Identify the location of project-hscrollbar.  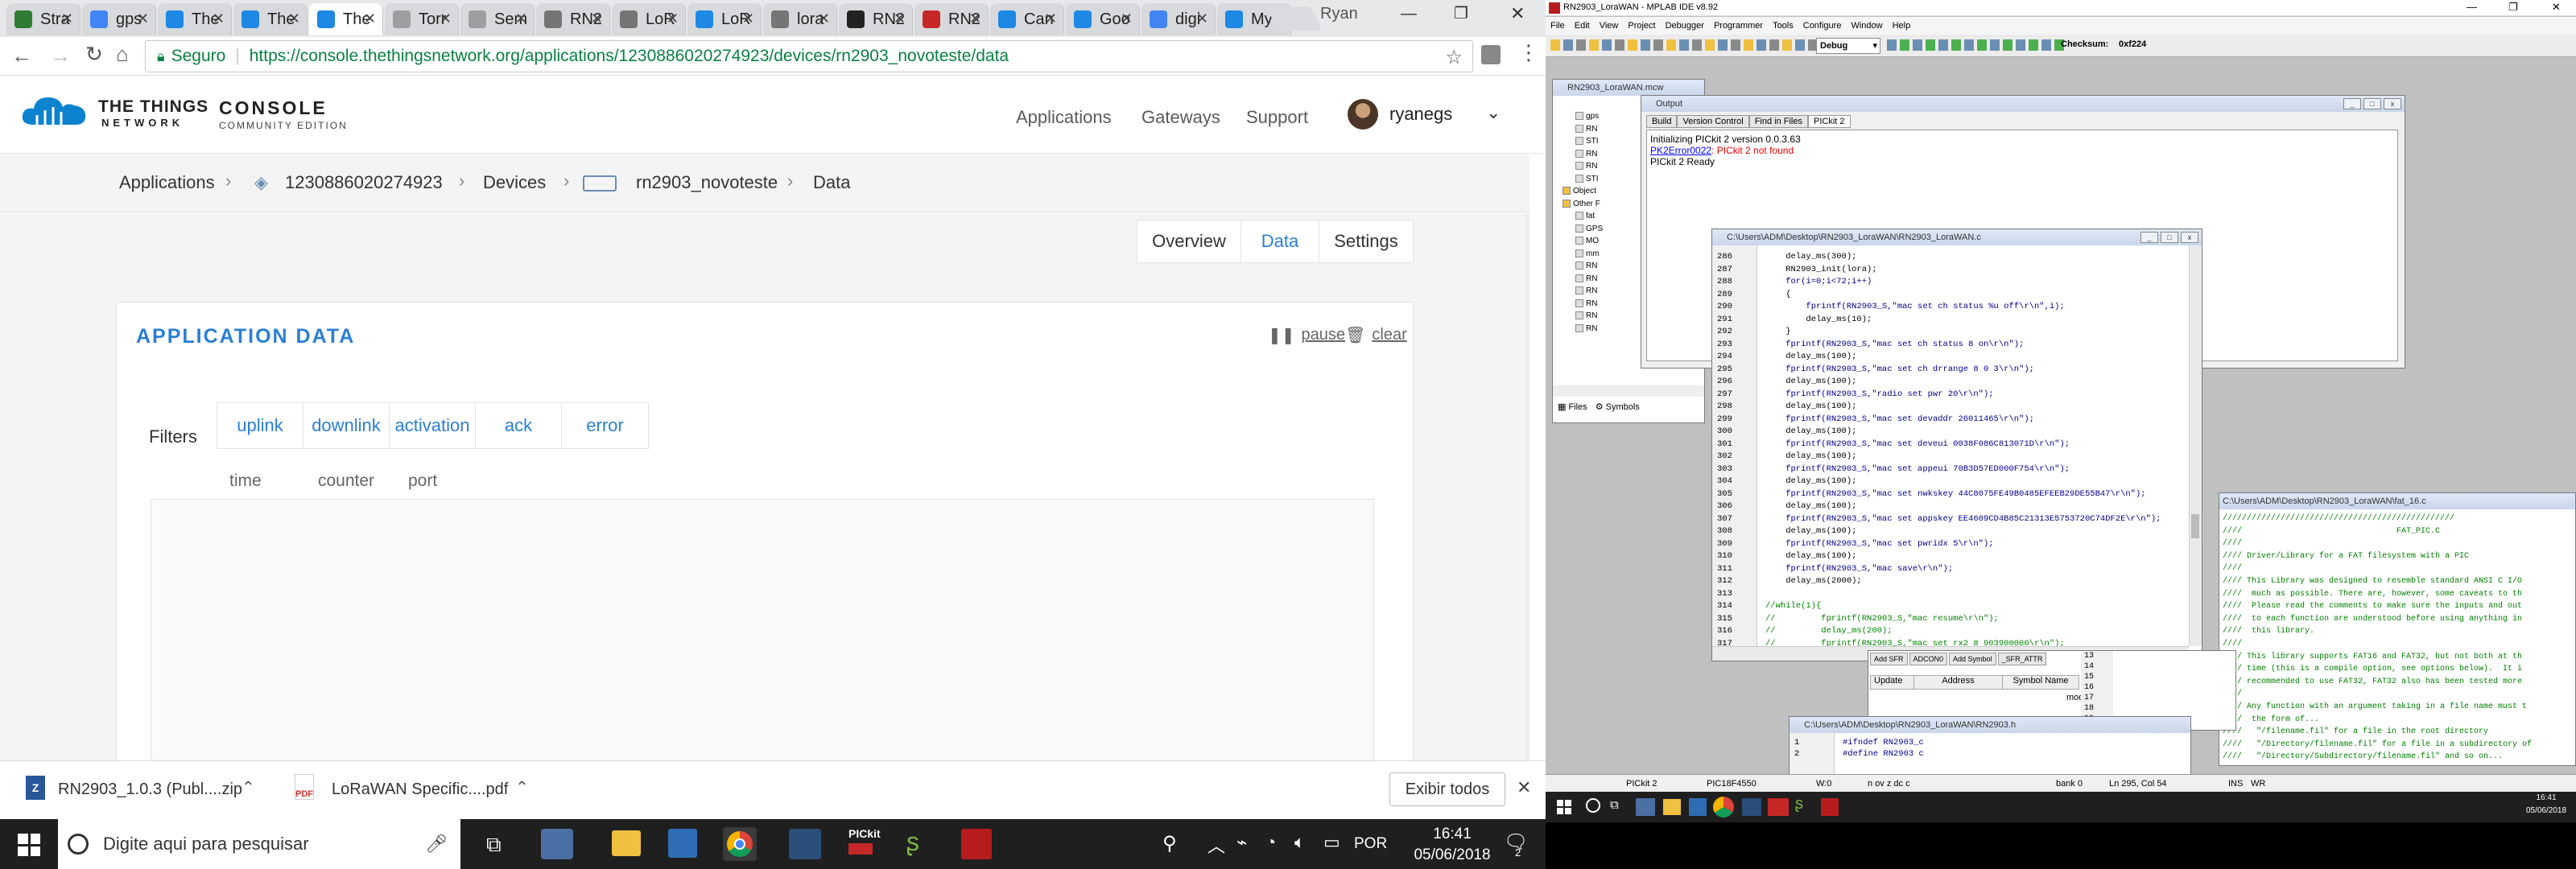
(1628, 391).